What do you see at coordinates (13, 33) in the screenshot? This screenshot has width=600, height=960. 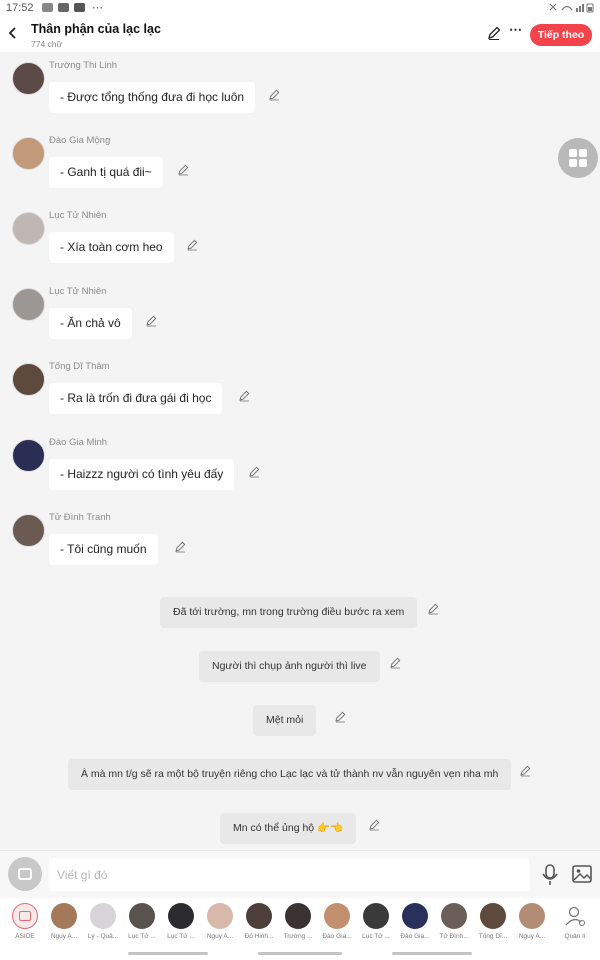 I see `back-arrow-icon` at bounding box center [13, 33].